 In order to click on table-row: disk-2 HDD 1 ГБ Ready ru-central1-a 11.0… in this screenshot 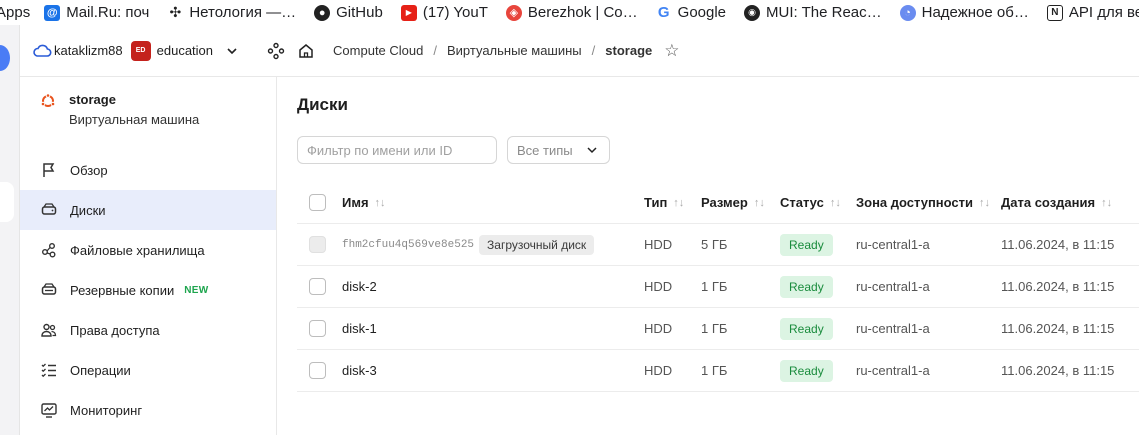, I will do `click(718, 287)`.